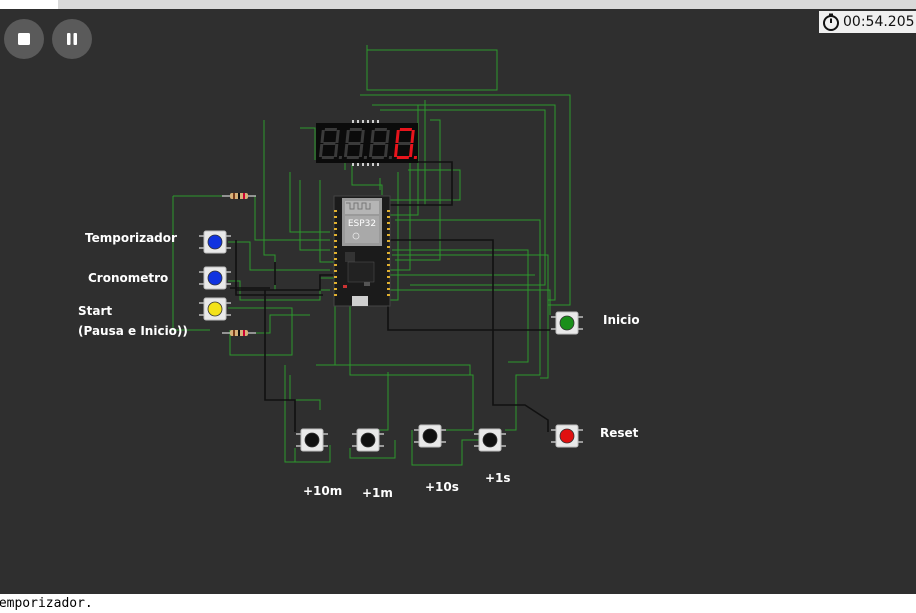  I want to click on serial-console: Temporizador., so click(458, 603).